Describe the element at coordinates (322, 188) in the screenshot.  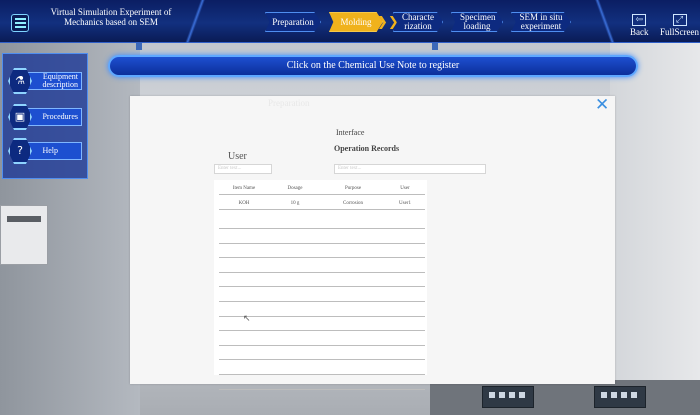
I see `table-header-row: Item Name Dosage Purpose User` at that location.